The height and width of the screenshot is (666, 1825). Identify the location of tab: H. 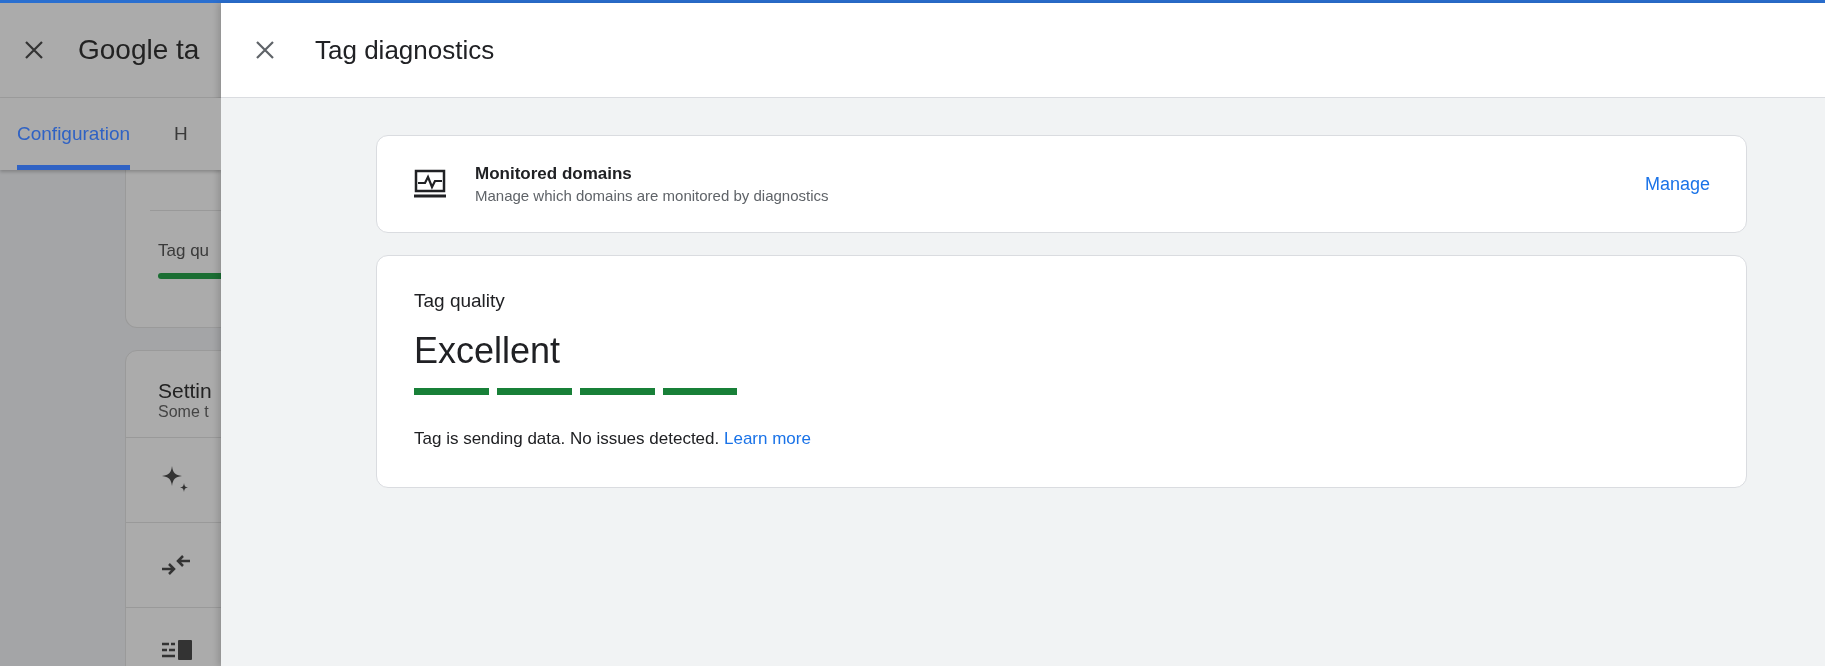
(181, 134).